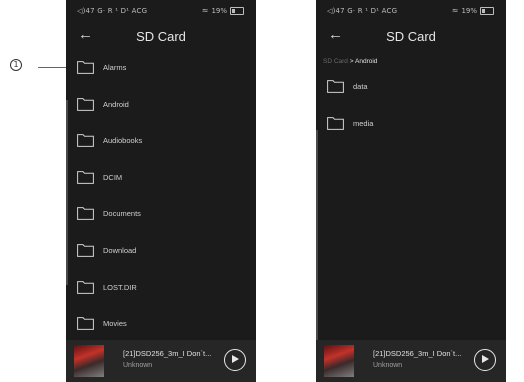  What do you see at coordinates (360, 86) in the screenshot?
I see `folder-name: data` at bounding box center [360, 86].